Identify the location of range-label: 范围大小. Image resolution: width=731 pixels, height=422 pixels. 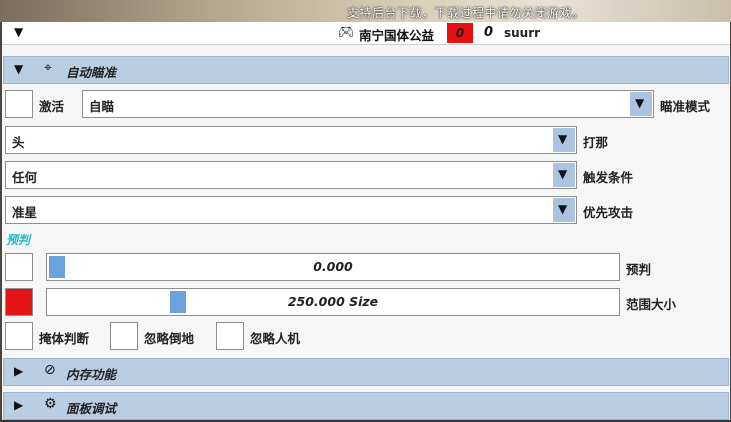
(651, 304).